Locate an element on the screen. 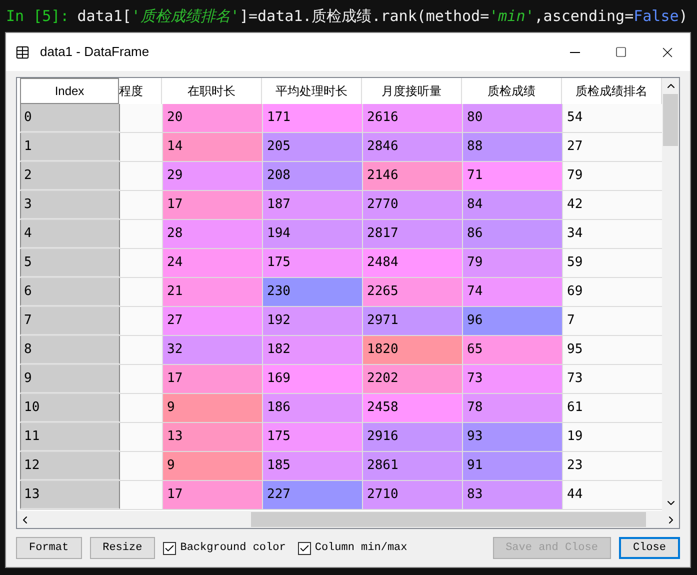  table-cell: 95 is located at coordinates (612, 350).